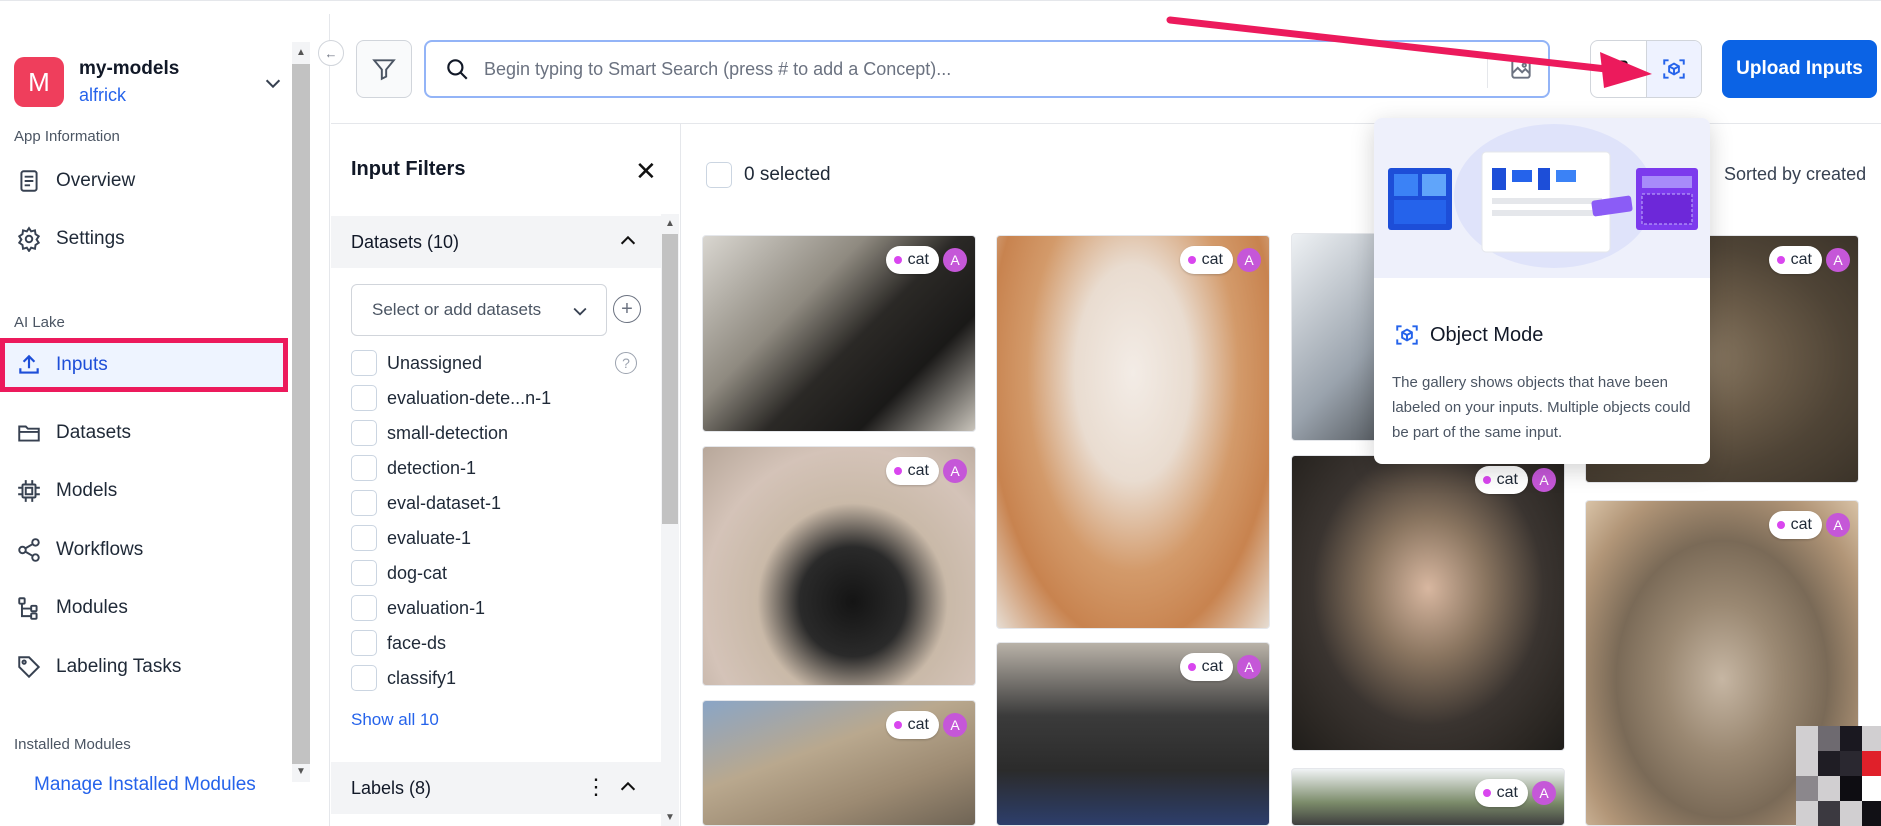  I want to click on section-label-ai-lake: AI Lake, so click(39, 322).